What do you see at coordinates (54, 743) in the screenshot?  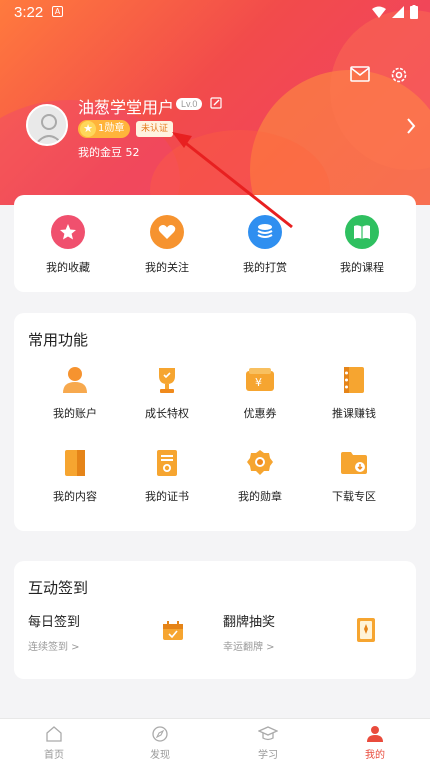 I see `tab-home: 首页` at bounding box center [54, 743].